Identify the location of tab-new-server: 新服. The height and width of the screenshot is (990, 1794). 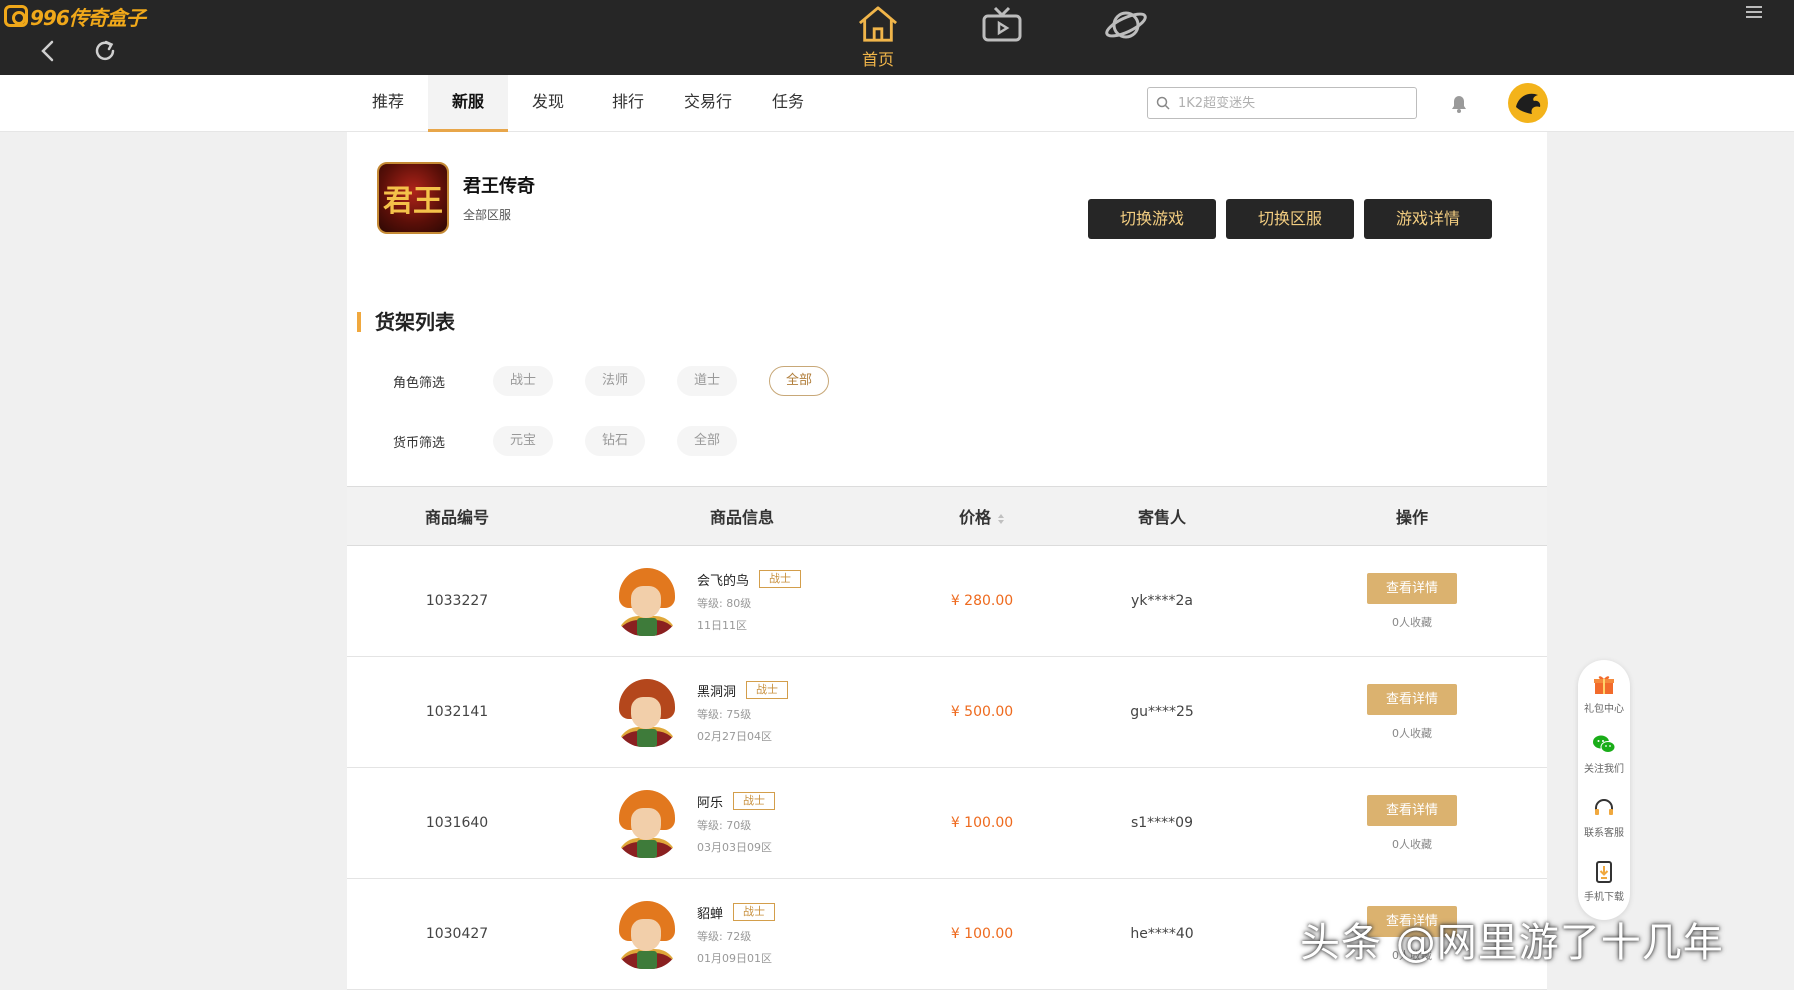
(468, 103).